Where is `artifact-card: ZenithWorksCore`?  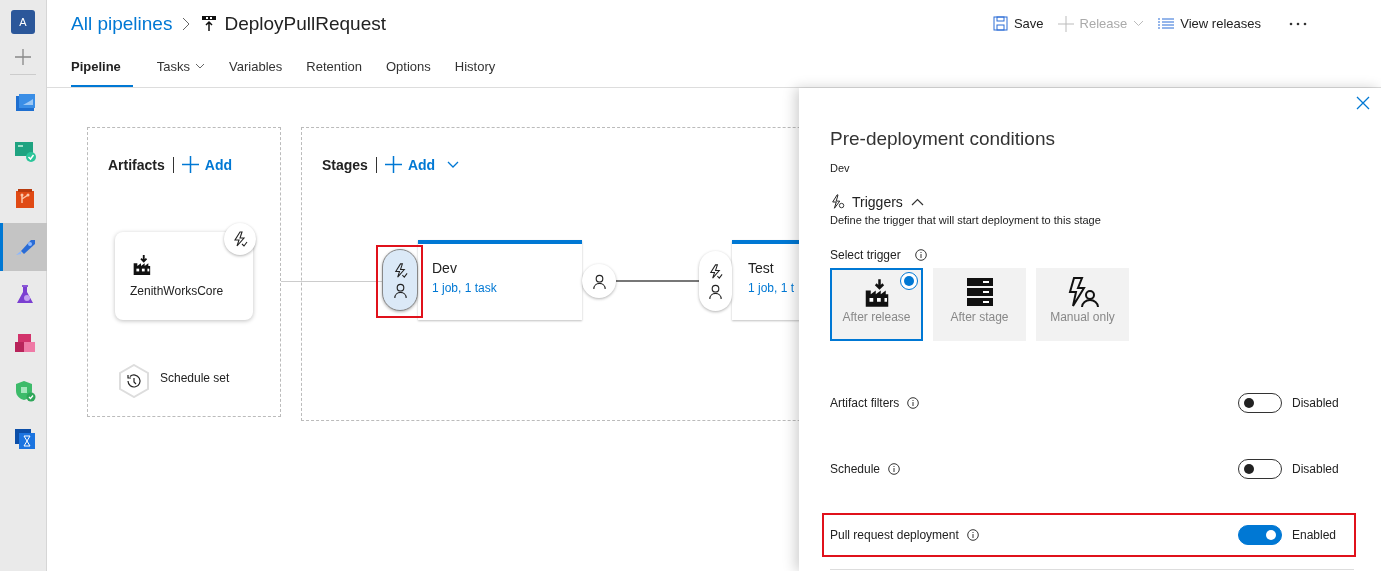
artifact-card: ZenithWorksCore is located at coordinates (184, 276).